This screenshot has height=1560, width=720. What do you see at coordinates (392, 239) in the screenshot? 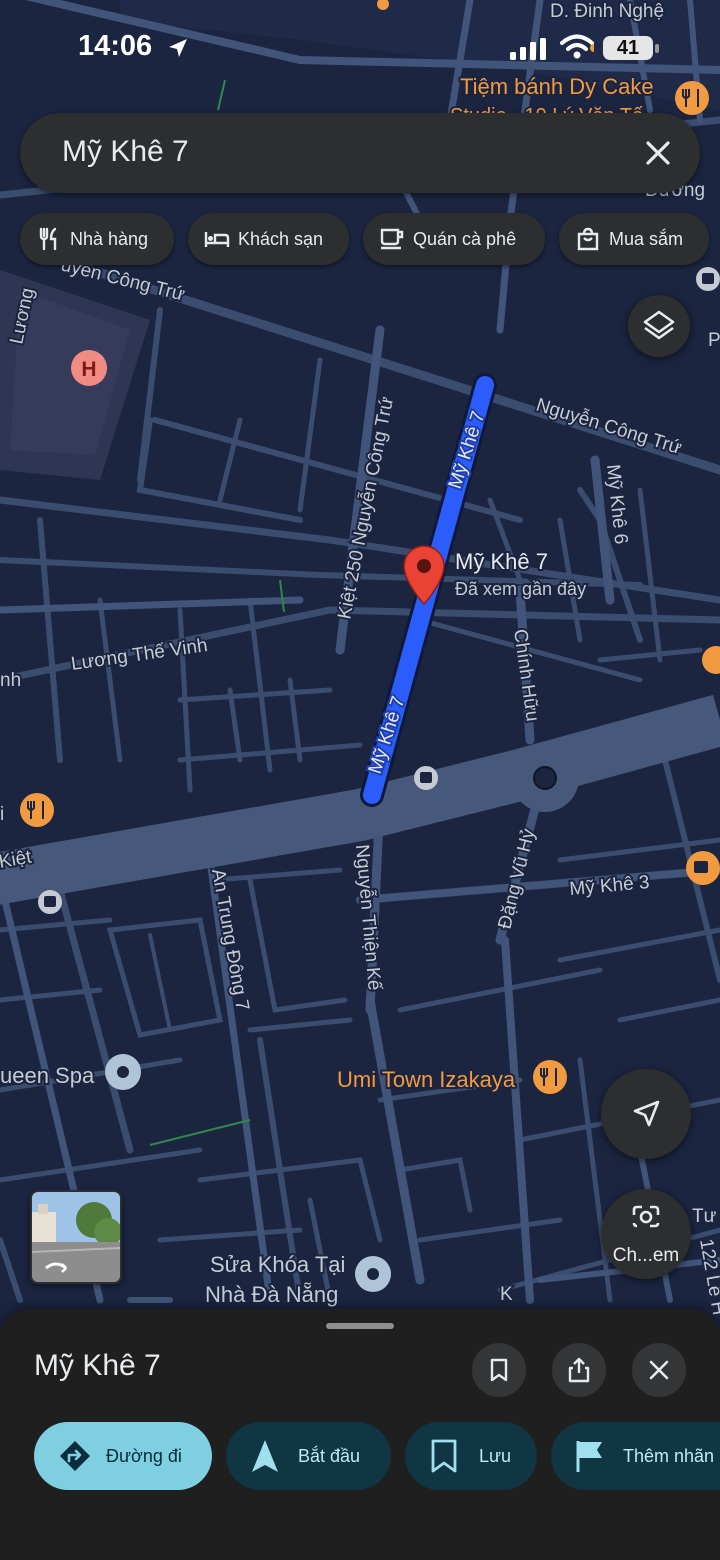
I see `coffee-icon` at bounding box center [392, 239].